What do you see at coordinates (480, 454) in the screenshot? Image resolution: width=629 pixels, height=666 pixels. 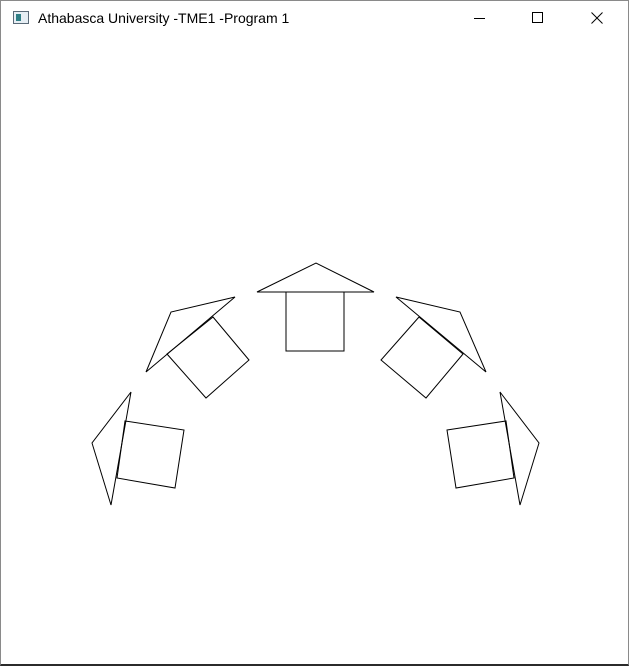 I see `house-lower-right-body` at bounding box center [480, 454].